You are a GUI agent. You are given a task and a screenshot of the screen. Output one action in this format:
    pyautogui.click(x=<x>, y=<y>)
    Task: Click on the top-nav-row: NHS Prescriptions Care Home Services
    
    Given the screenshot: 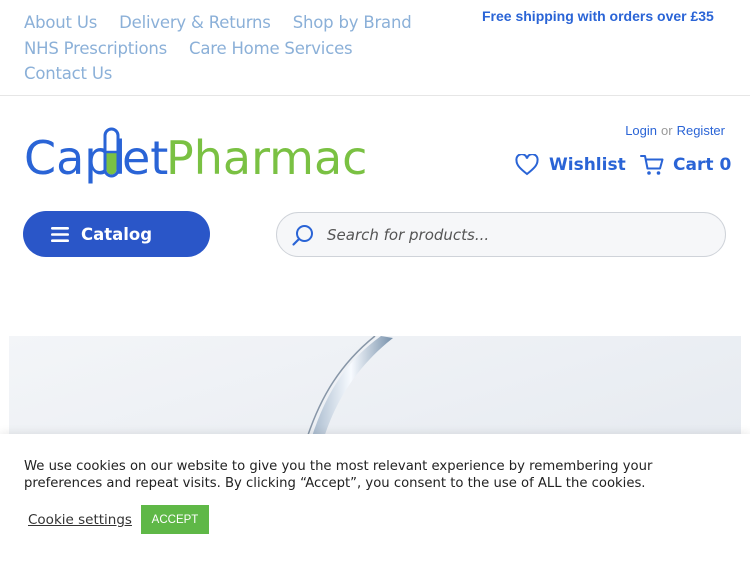 What is the action you would take?
    pyautogui.click(x=244, y=49)
    